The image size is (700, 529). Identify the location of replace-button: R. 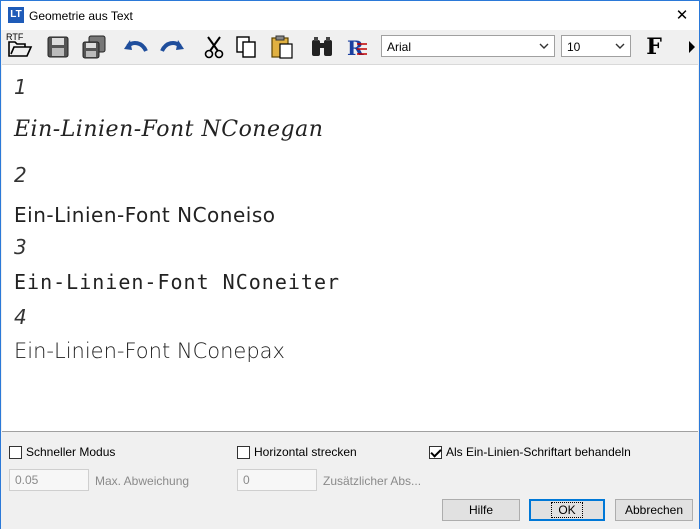
(356, 47).